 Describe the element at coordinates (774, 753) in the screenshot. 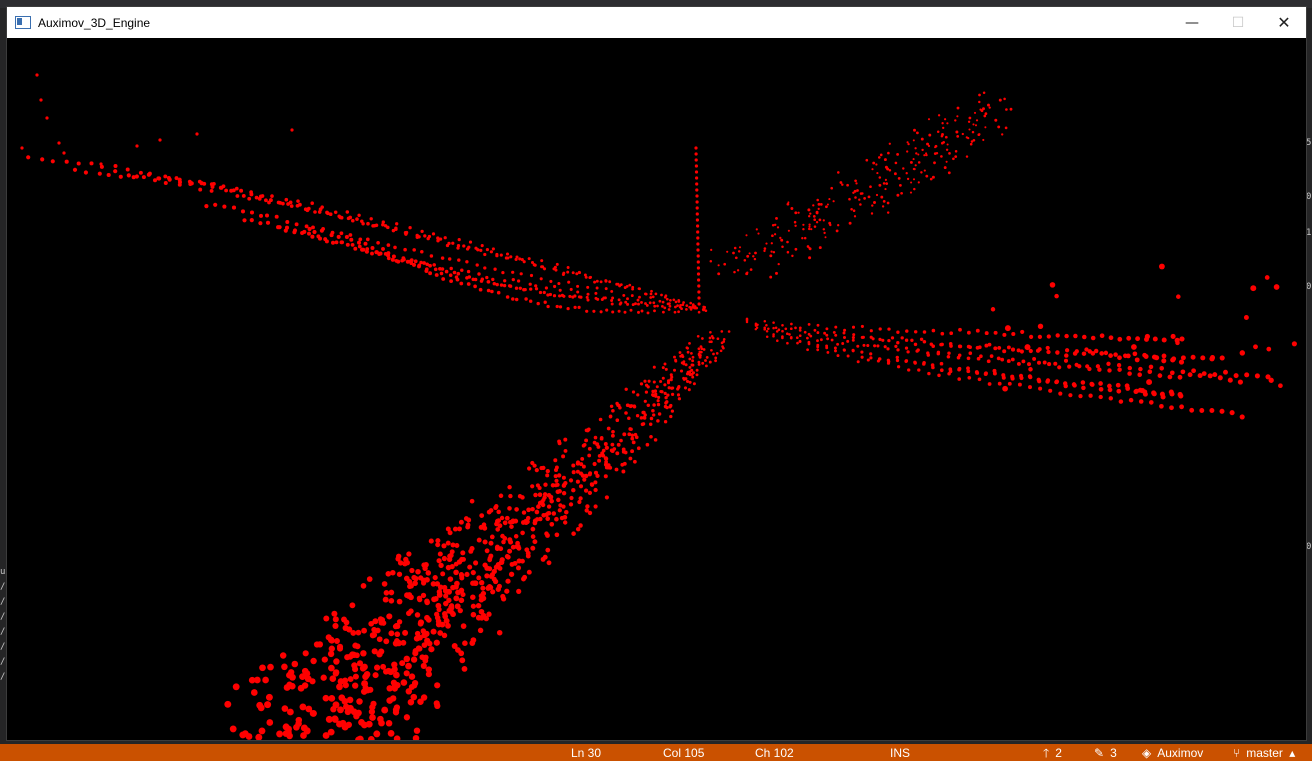

I see `status-char: Ch 102` at that location.